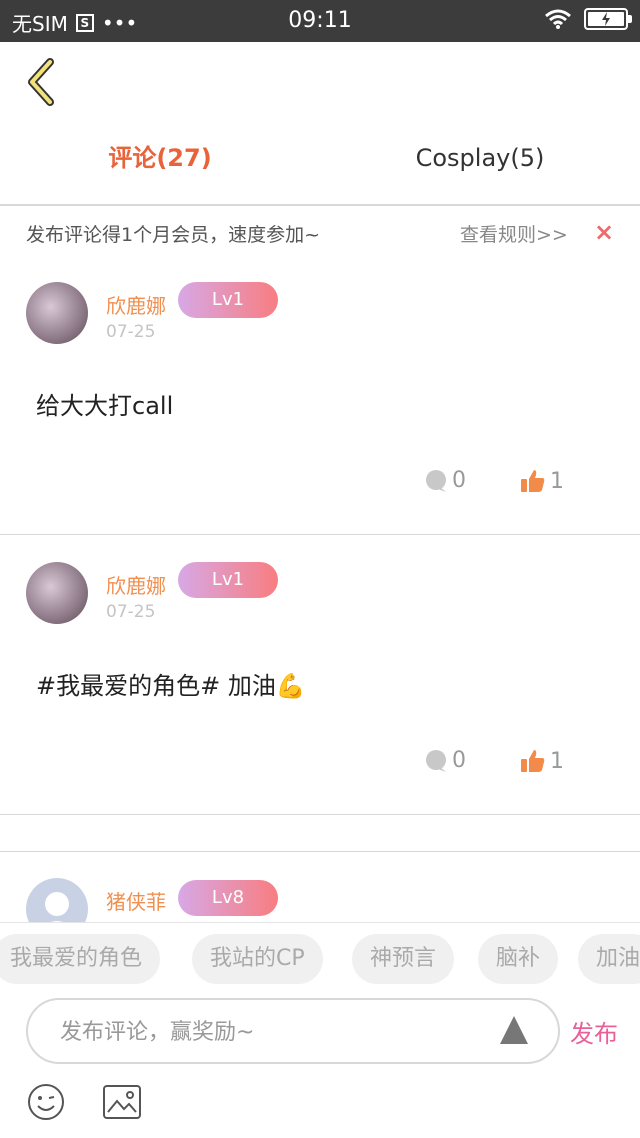 This screenshot has height=1138, width=640. I want to click on topic-chip: 我最爱的角色, so click(80, 959).